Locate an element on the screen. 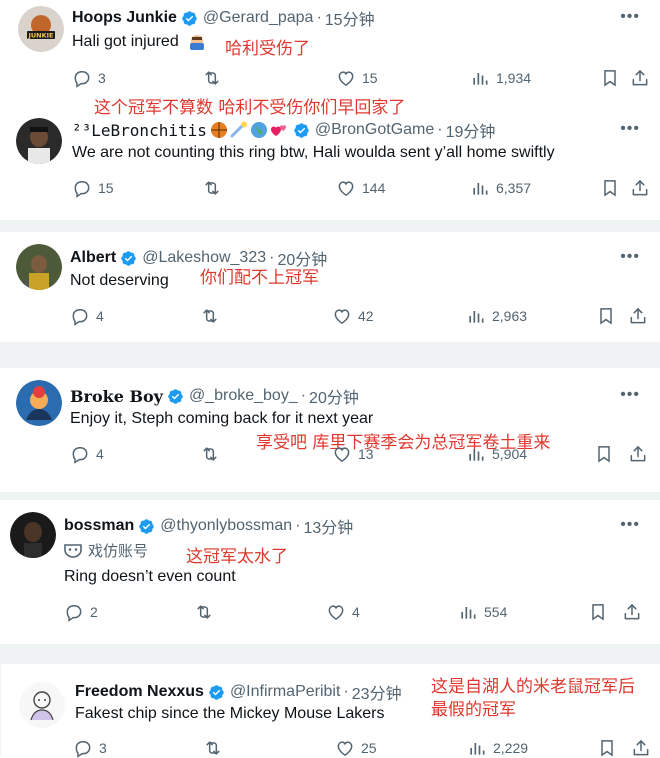 The width and height of the screenshot is (660, 758). views-count: 1,934 is located at coordinates (514, 78).